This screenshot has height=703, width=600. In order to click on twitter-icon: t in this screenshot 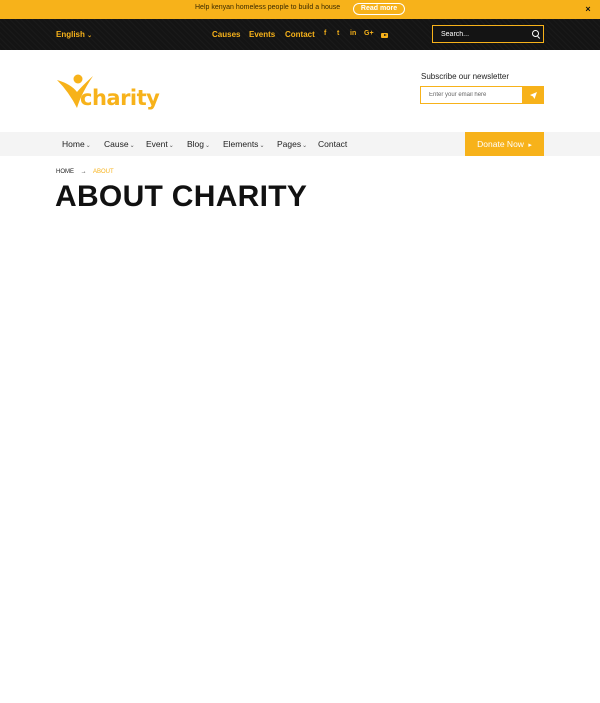, I will do `click(338, 33)`.